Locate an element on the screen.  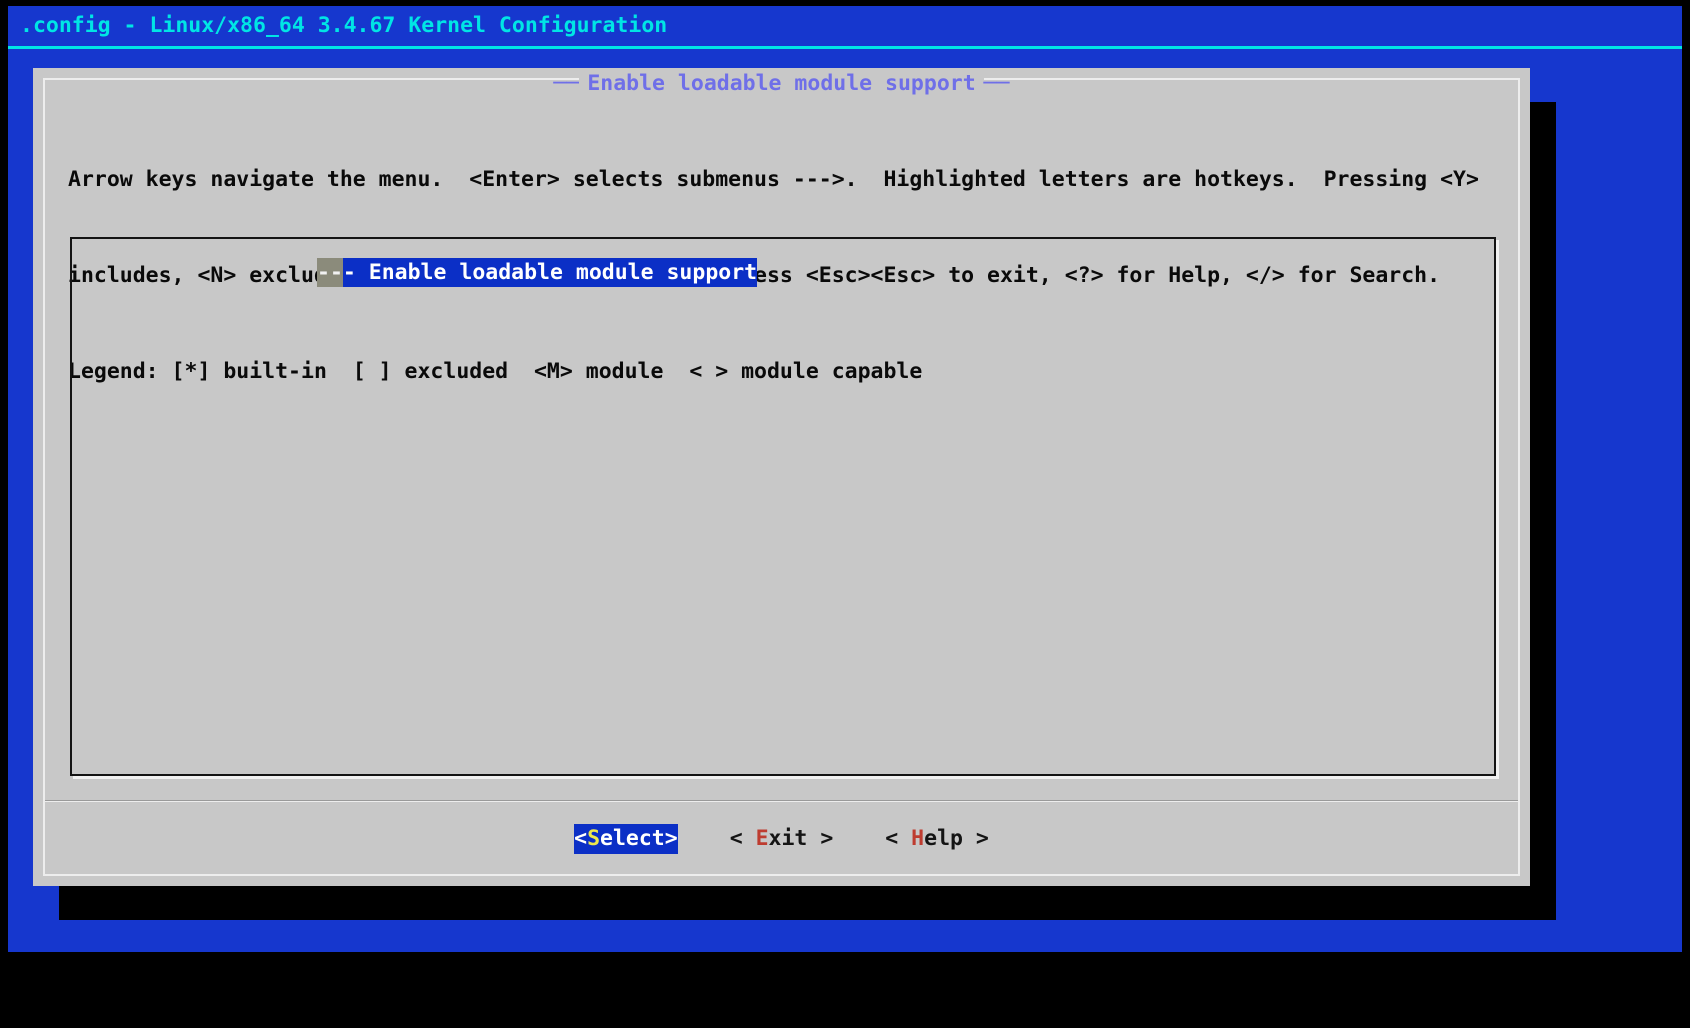
buttons-separator is located at coordinates (781, 801).